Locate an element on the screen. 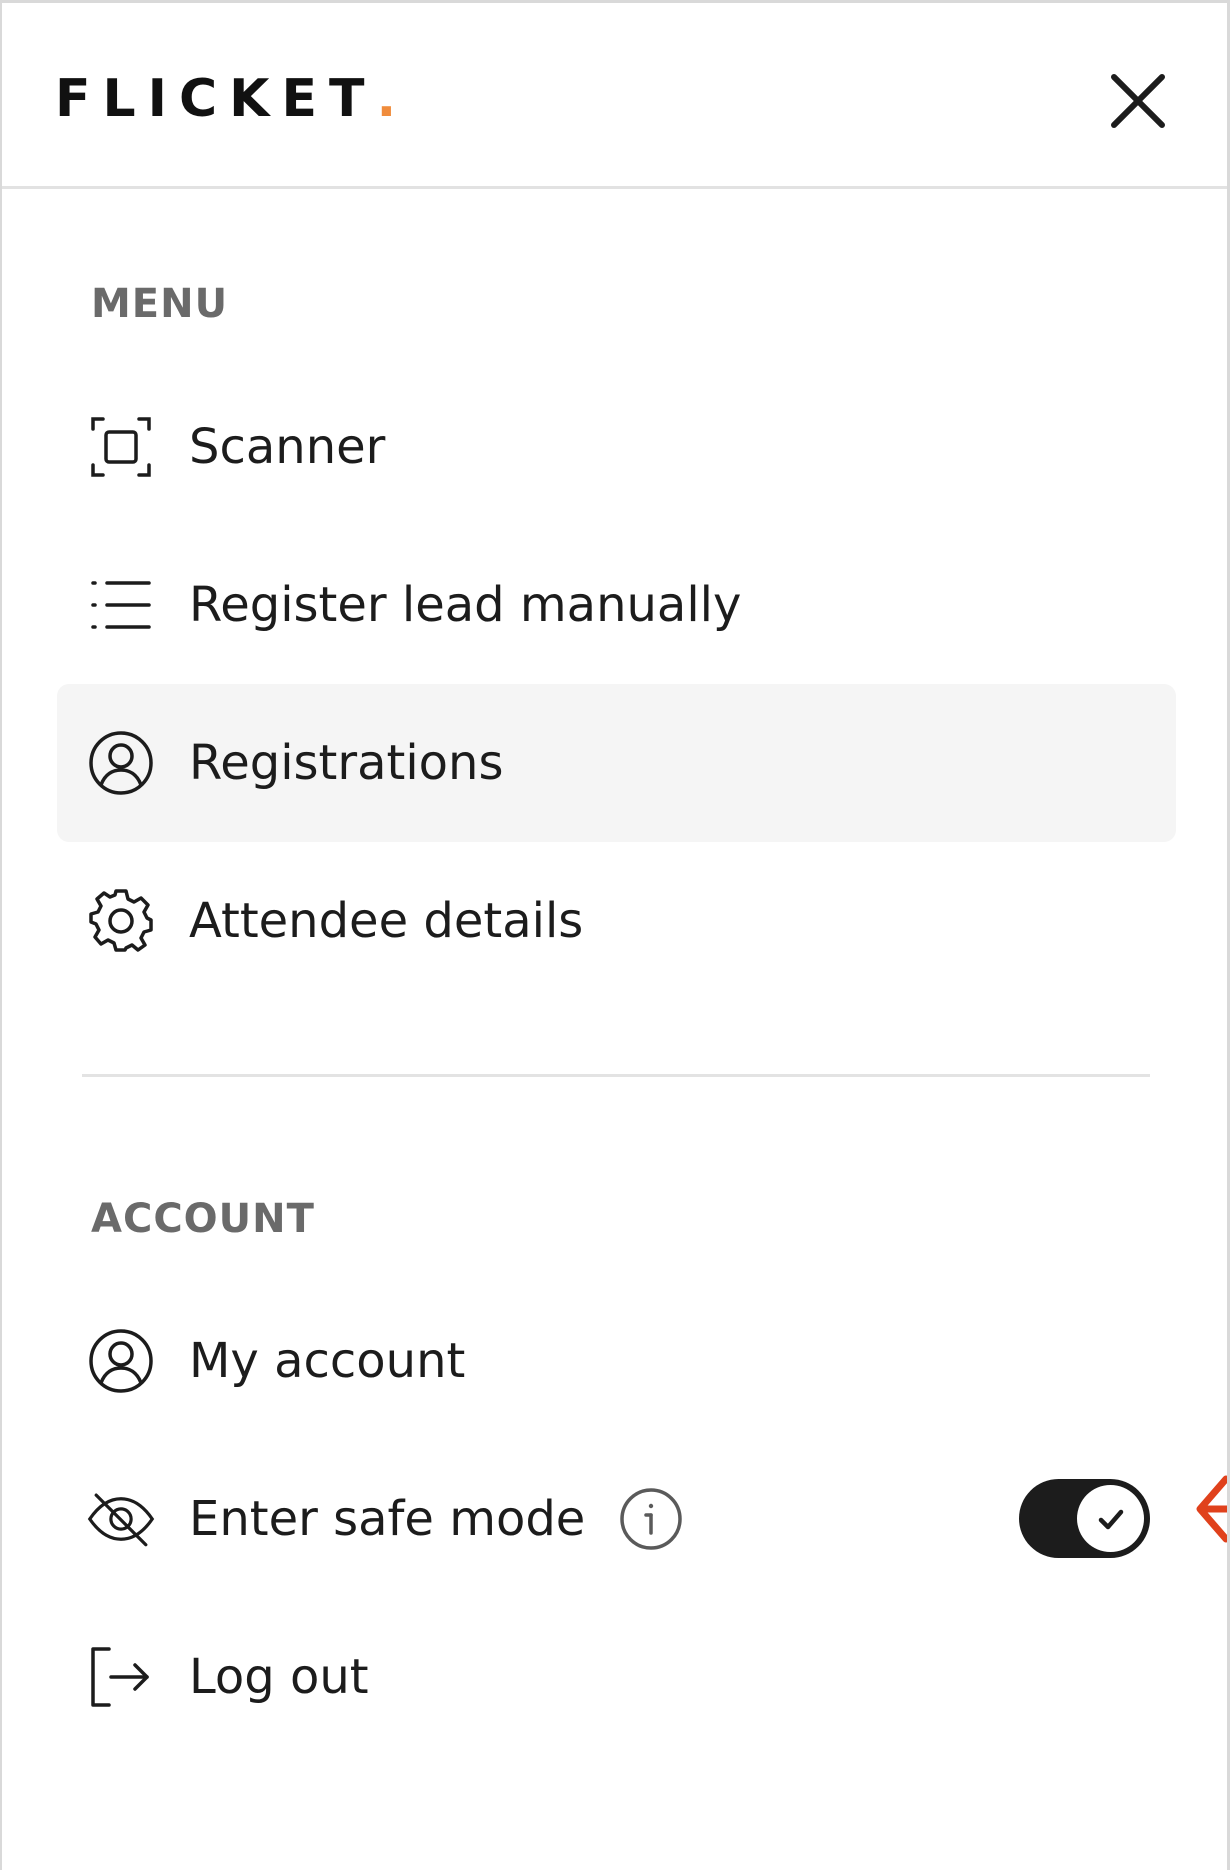  menu-item-label: My account is located at coordinates (327, 1361).